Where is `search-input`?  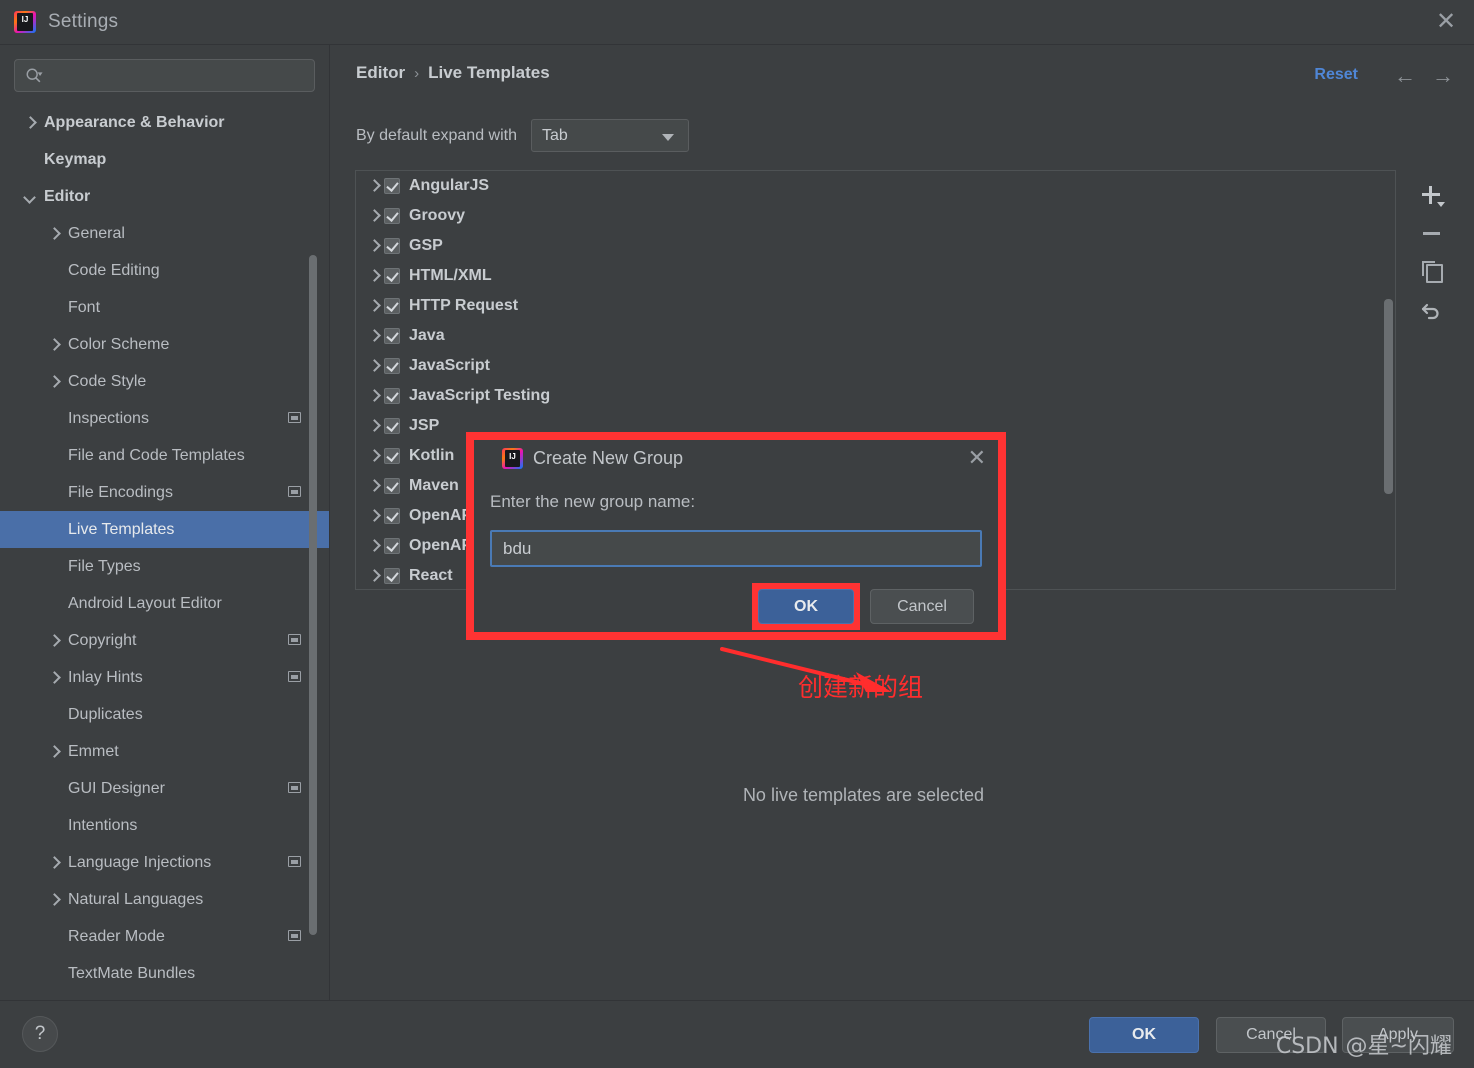 search-input is located at coordinates (178, 75).